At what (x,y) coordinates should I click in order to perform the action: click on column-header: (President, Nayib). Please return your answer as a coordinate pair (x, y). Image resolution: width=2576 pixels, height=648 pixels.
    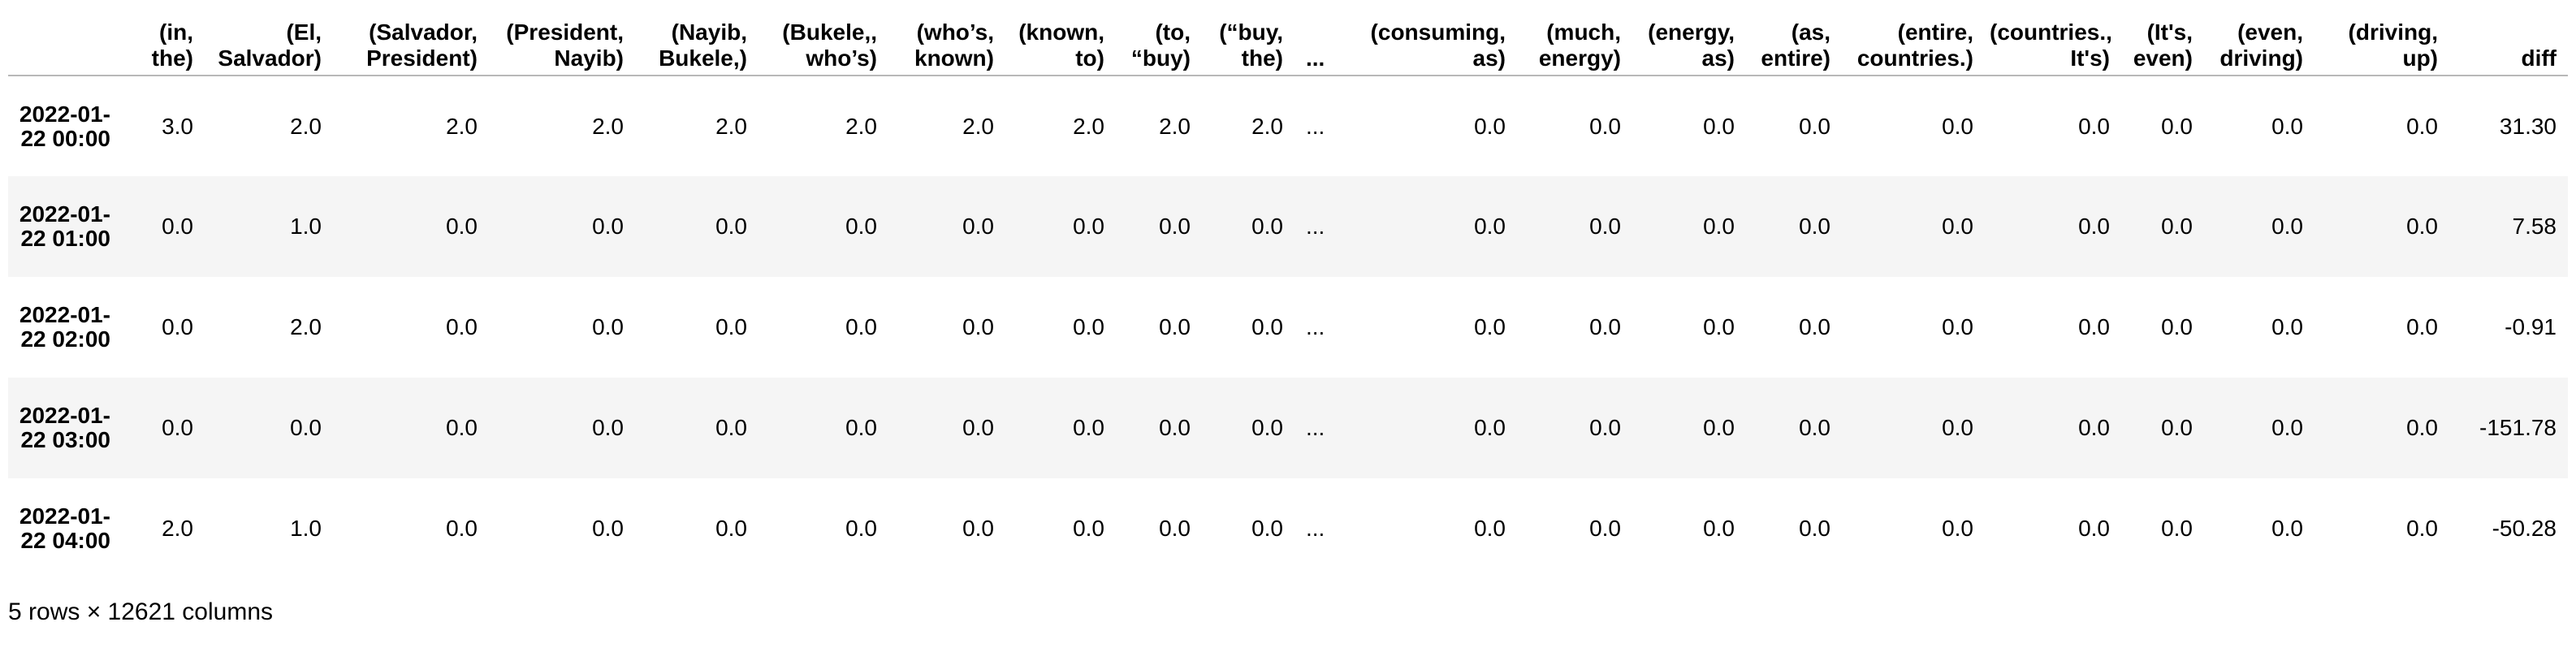
    Looking at the image, I should click on (565, 45).